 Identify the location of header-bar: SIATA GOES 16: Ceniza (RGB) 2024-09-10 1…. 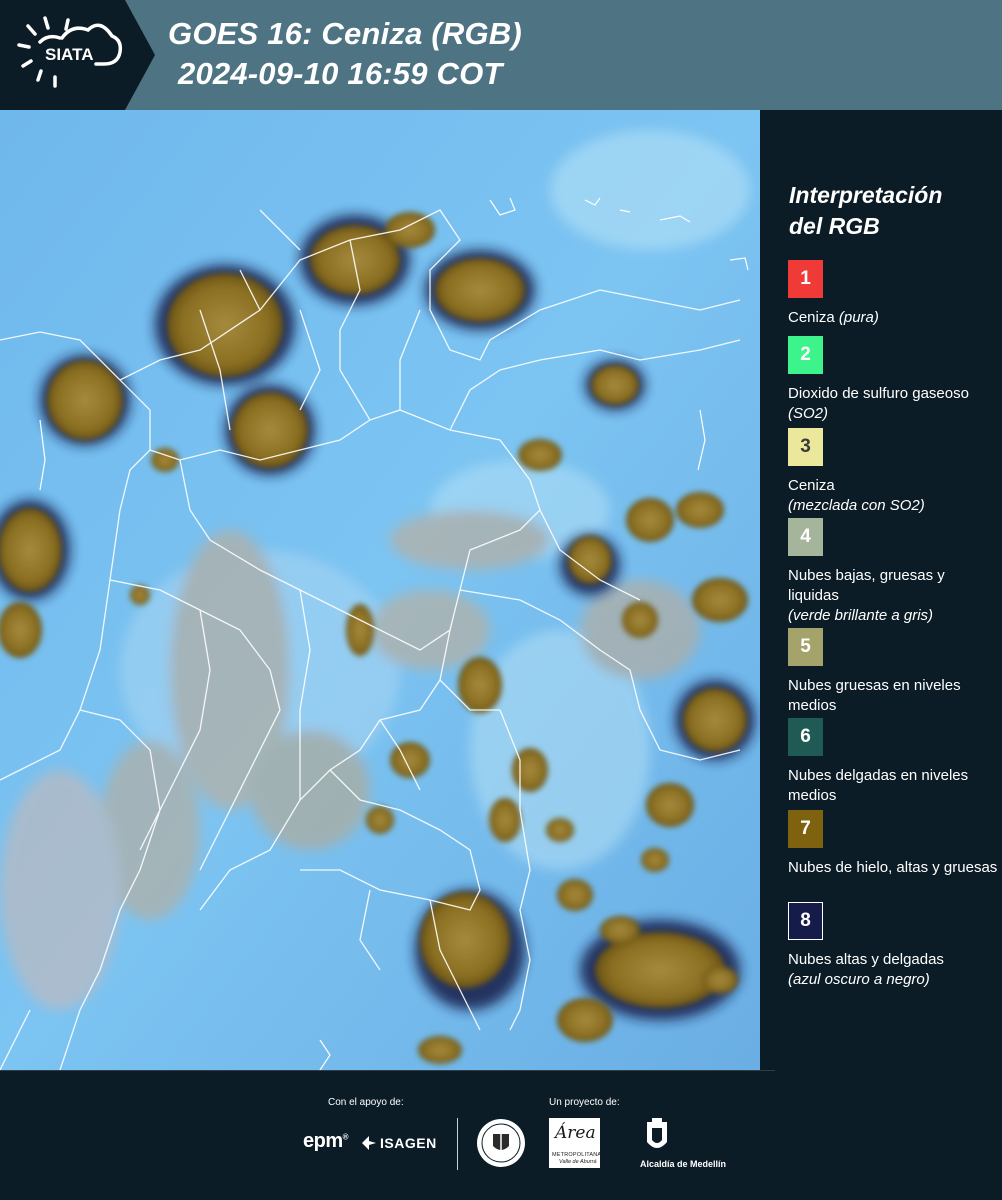
(501, 55).